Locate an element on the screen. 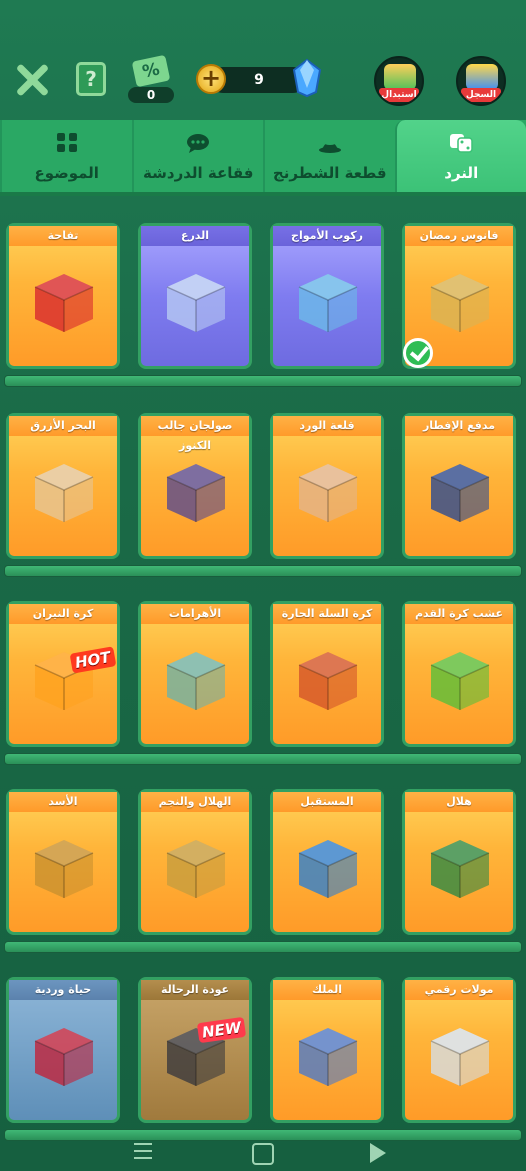 This screenshot has width=526, height=1171. dice-card: فانوس رمضان is located at coordinates (459, 296).